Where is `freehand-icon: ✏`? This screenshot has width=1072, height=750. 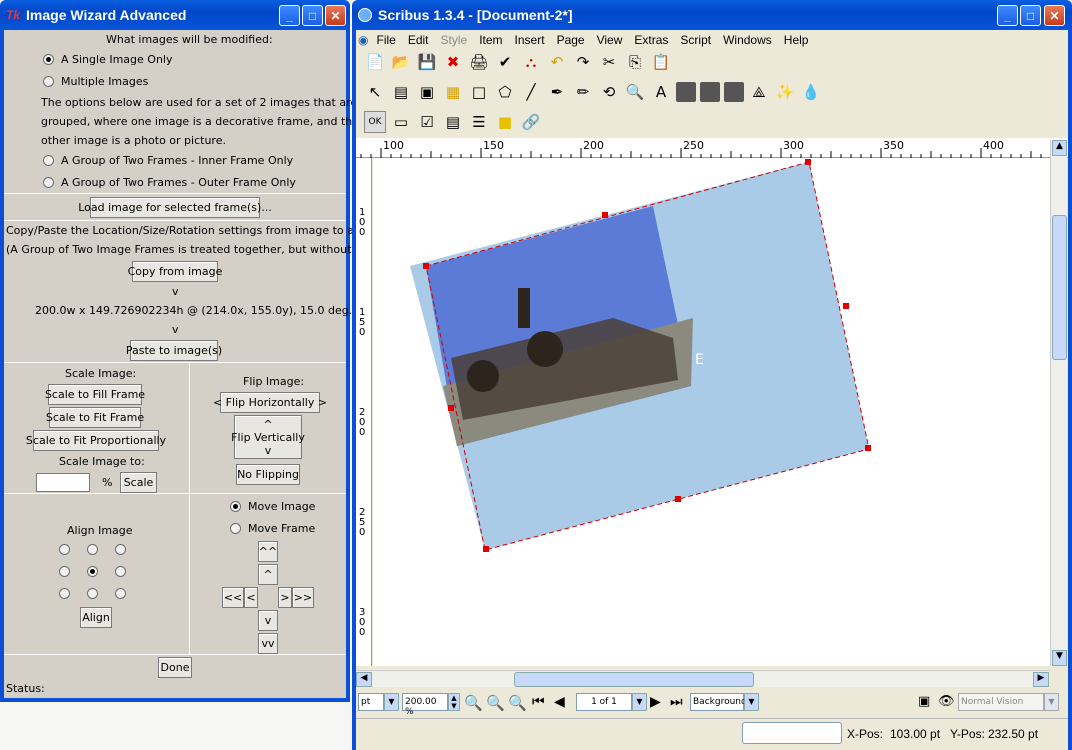
freehand-icon: ✏ is located at coordinates (583, 92).